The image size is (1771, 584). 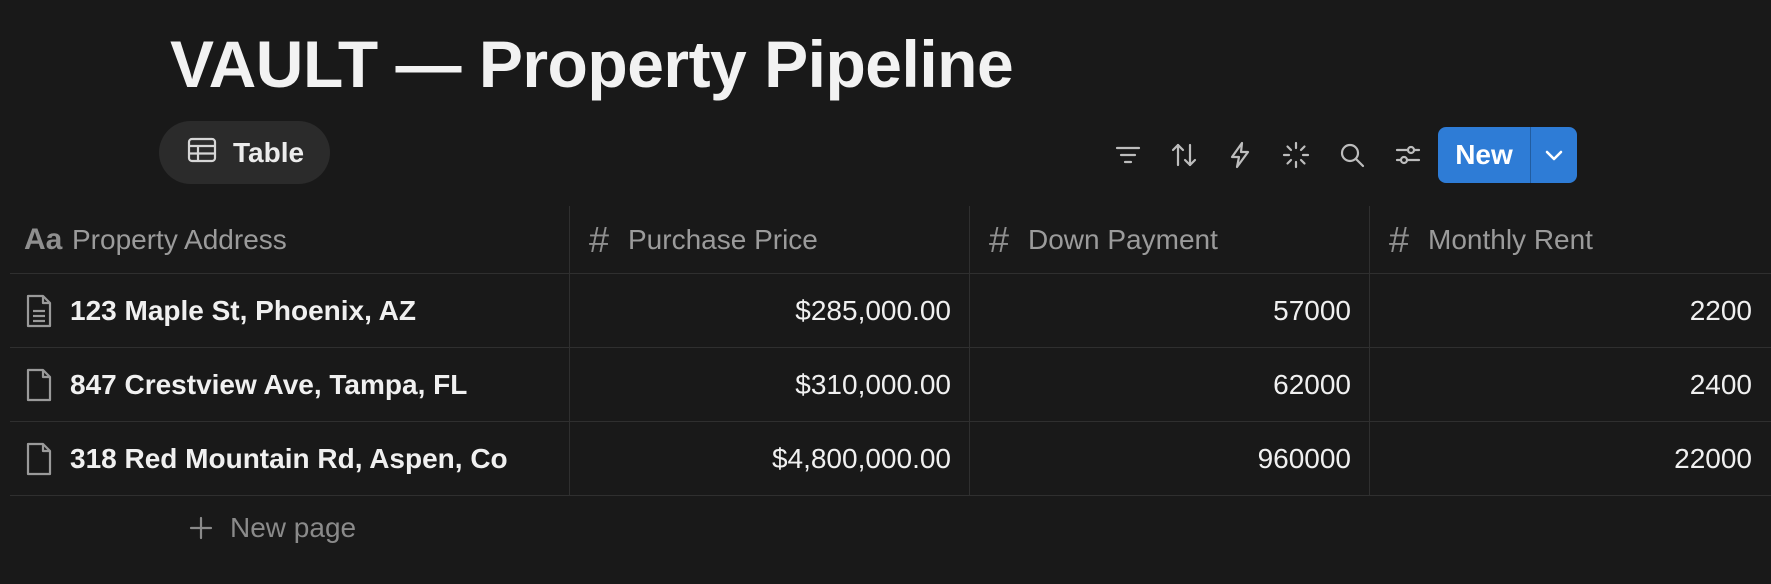 What do you see at coordinates (1510, 239) in the screenshot?
I see `column-label: Monthly Rent` at bounding box center [1510, 239].